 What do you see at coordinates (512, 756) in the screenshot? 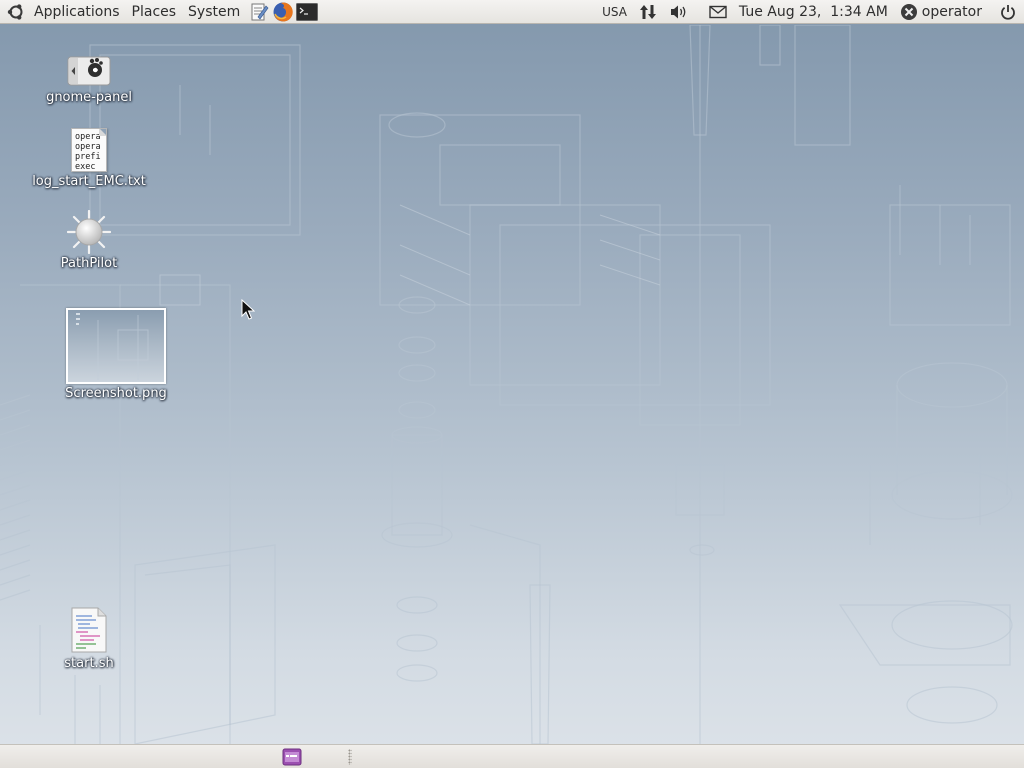
I see `bottom-panel` at bounding box center [512, 756].